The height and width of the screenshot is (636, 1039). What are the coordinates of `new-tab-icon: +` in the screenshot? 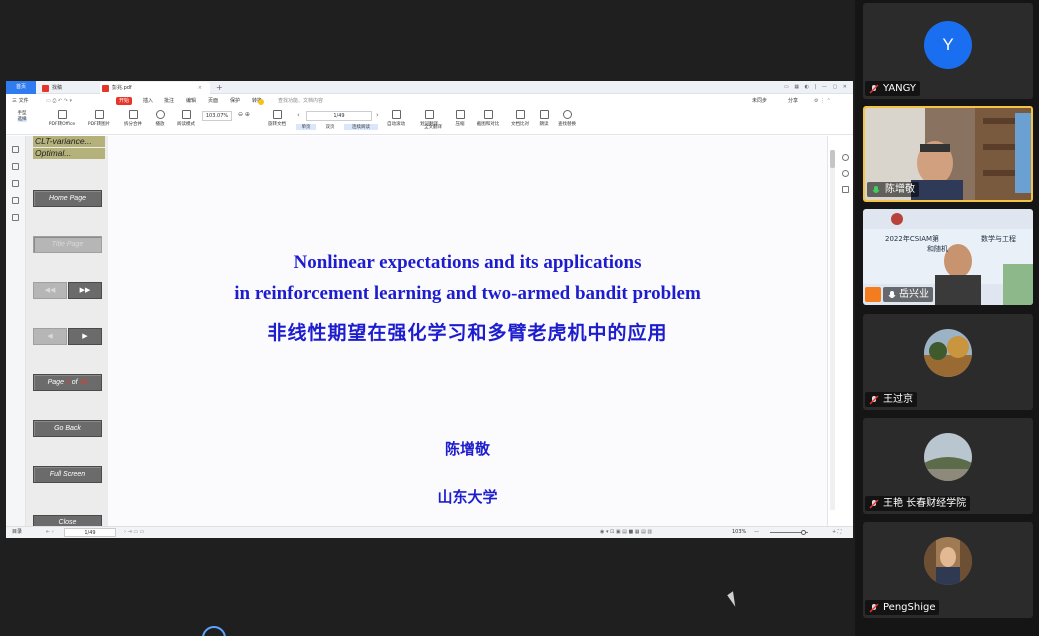 It's located at (219, 87).